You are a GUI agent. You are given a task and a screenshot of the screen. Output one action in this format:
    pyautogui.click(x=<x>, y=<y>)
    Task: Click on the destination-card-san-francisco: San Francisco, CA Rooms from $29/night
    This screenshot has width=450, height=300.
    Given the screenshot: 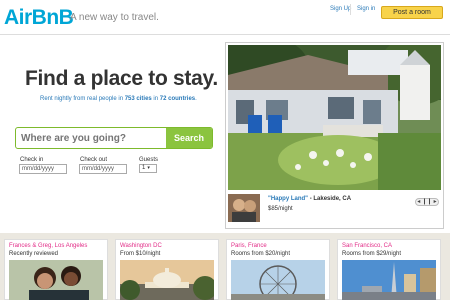 What is the action you would take?
    pyautogui.click(x=389, y=269)
    